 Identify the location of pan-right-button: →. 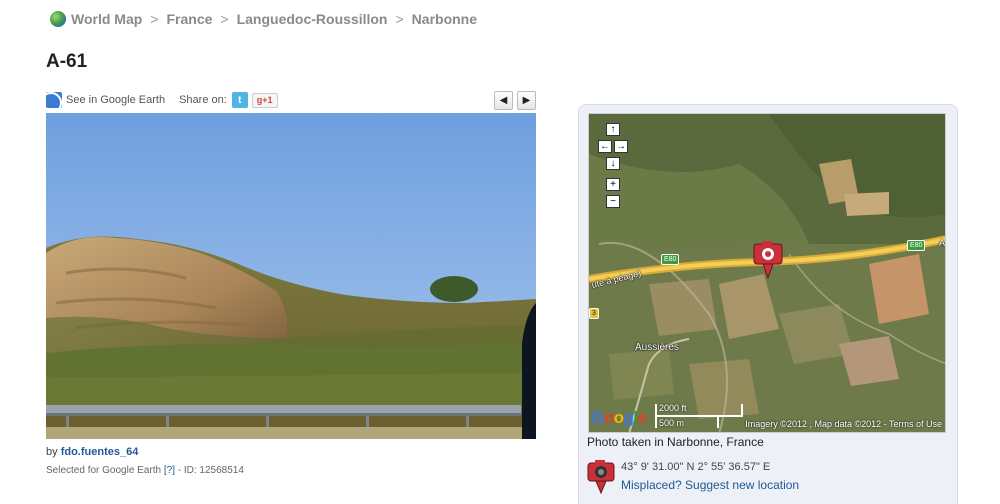
(621, 146).